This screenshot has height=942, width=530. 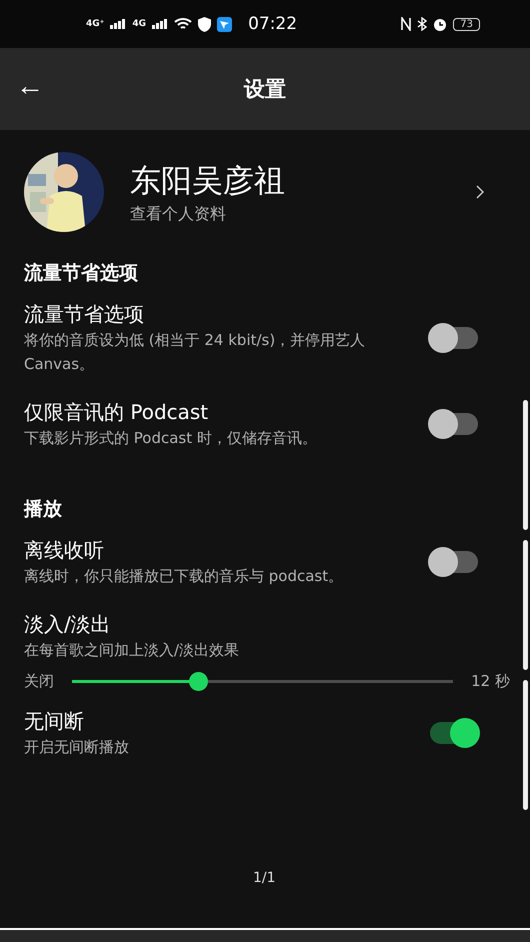 I want to click on bluetooth-icon, so click(x=422, y=24).